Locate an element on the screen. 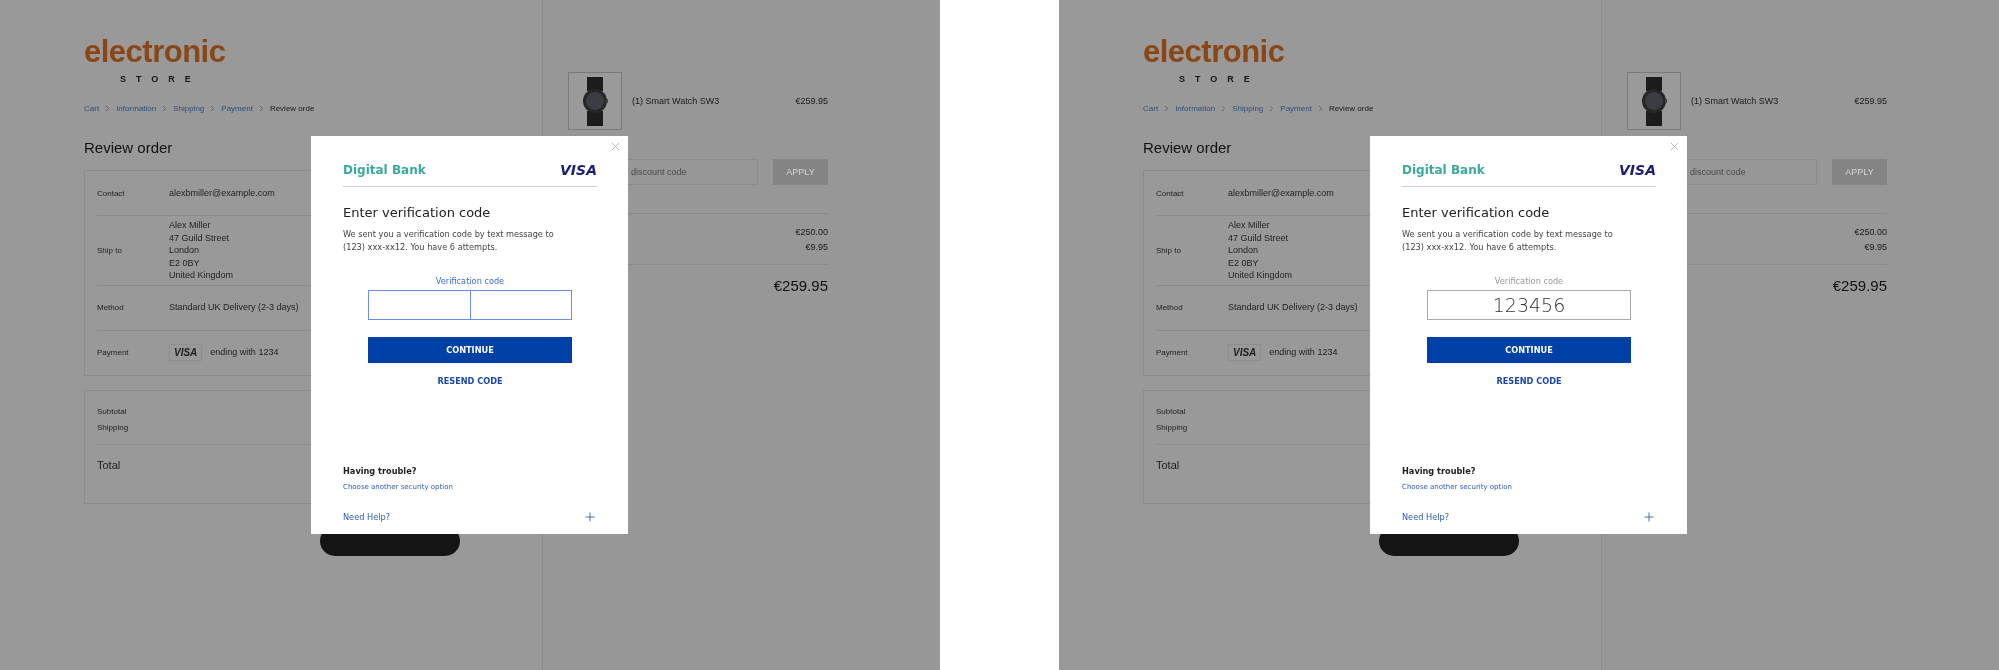  text-cursor is located at coordinates (470, 305).